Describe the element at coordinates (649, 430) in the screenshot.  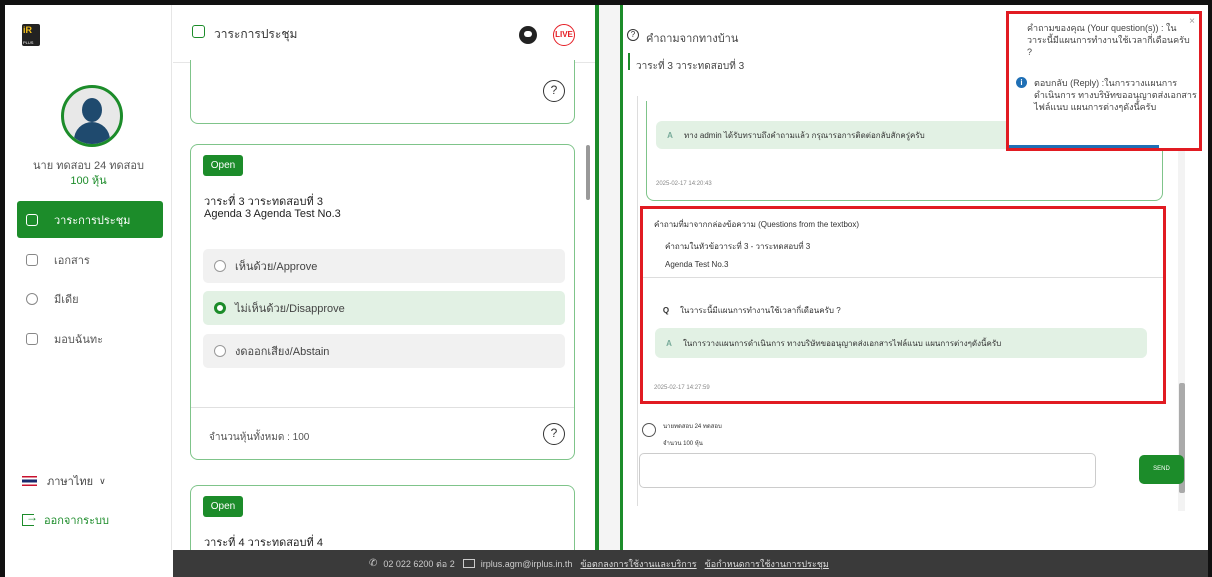
I see `user-icon` at that location.